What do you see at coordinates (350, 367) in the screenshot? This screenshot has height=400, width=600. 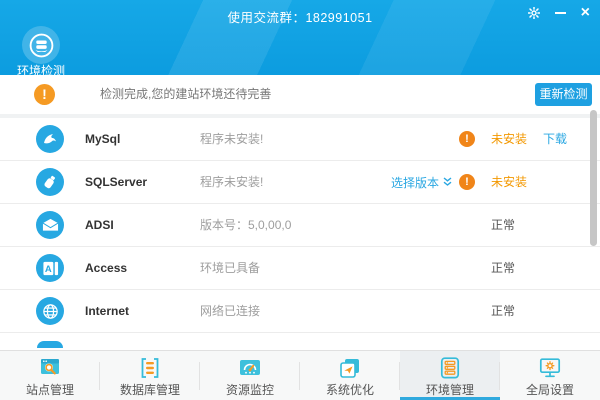 I see `system-optimization-icon` at bounding box center [350, 367].